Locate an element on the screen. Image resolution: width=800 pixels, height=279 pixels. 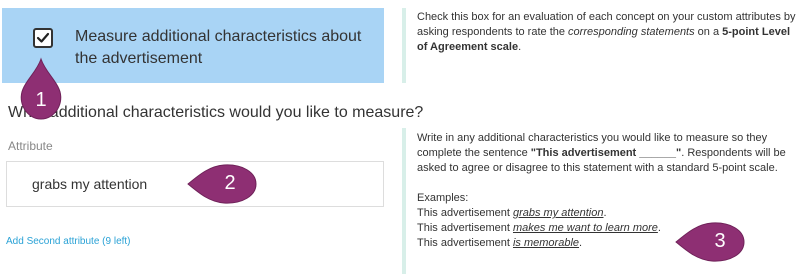
checkmark-icon is located at coordinates (43, 37).